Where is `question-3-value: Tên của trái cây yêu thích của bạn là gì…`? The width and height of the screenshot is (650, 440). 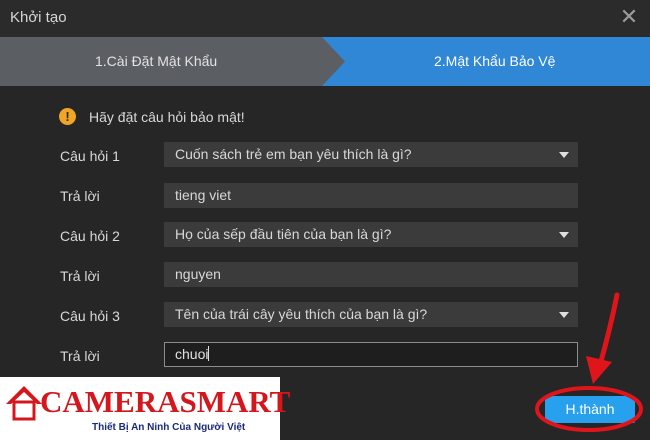 question-3-value: Tên của trái cây yêu thích của bạn là gì… is located at coordinates (301, 314).